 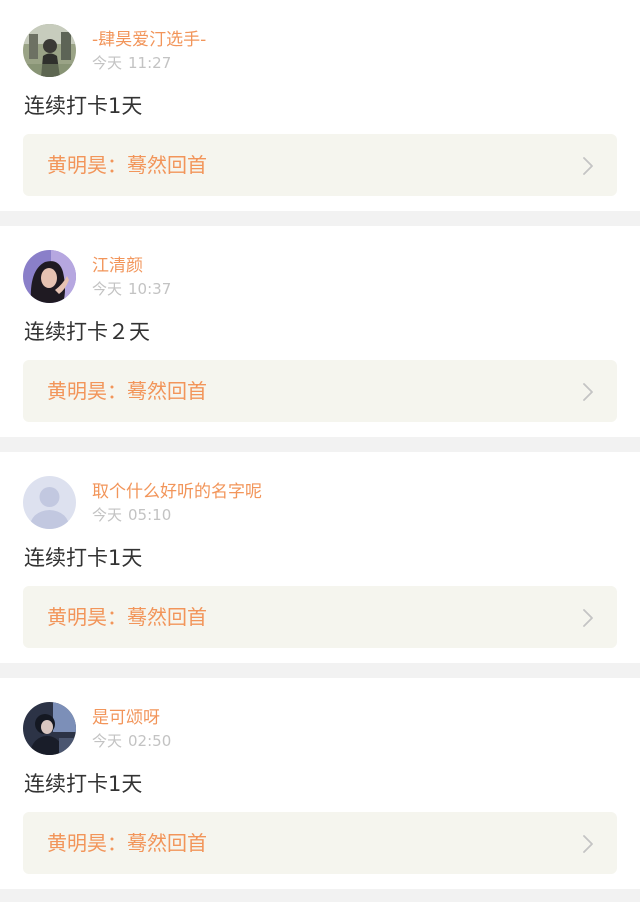 I want to click on username: -肆昊爱汀选手-, so click(x=149, y=40).